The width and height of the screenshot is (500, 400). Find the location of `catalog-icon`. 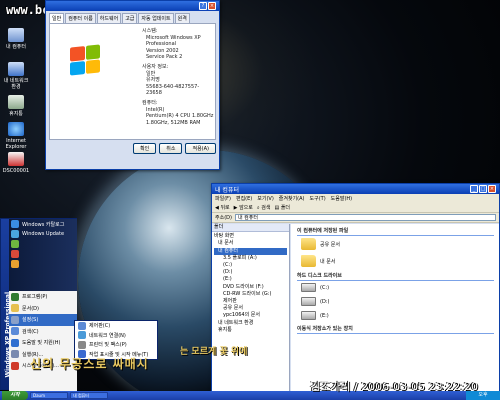

catalog-icon is located at coordinates (15, 224).